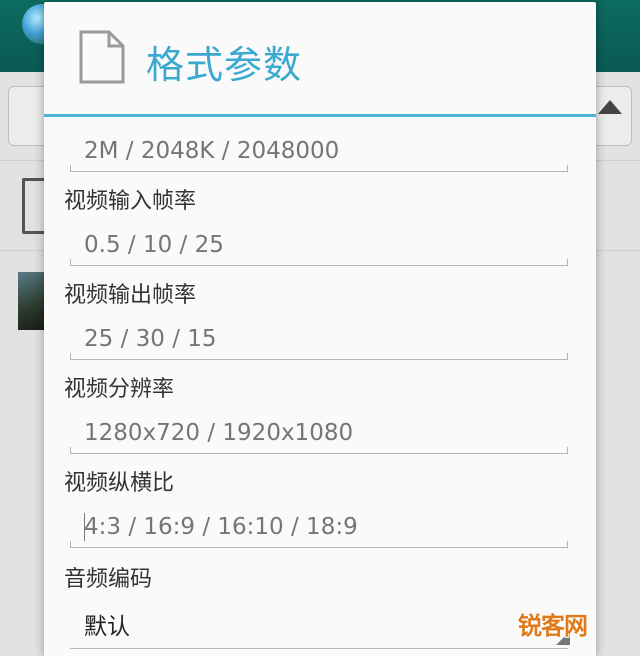  I want to click on audio-codec-underline, so click(319, 648).